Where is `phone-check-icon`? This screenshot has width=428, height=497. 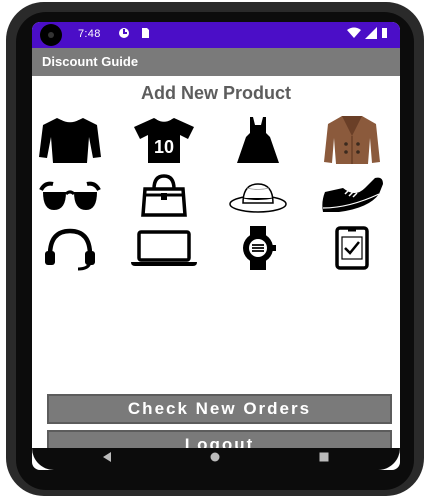 phone-check-icon is located at coordinates (352, 248).